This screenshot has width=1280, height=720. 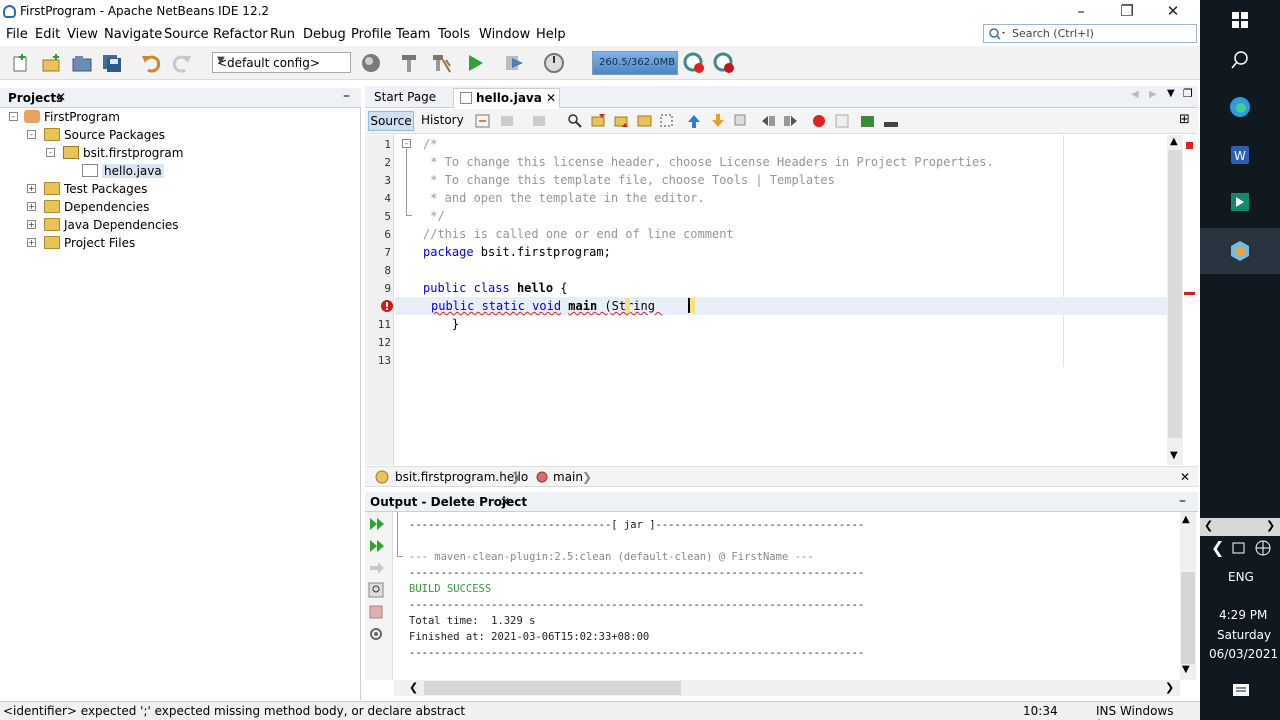 I want to click on breadcrumb-method: main, so click(x=568, y=477).